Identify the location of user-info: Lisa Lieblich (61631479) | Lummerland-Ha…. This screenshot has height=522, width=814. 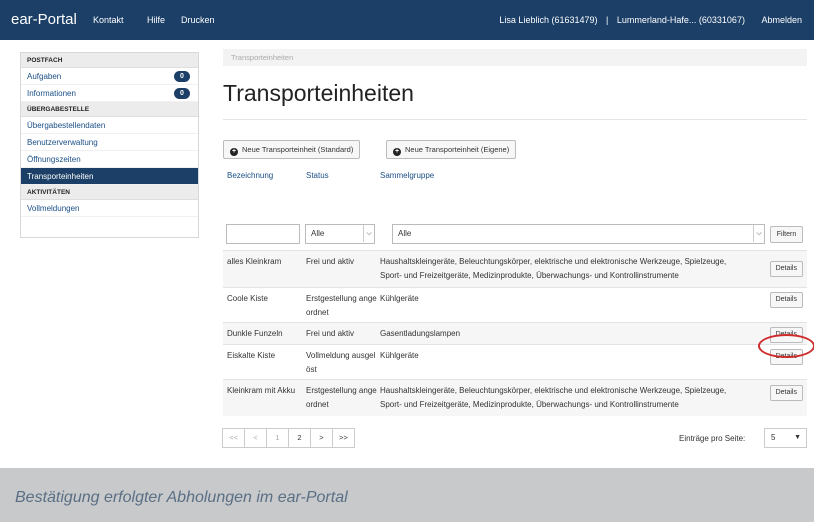
(647, 20).